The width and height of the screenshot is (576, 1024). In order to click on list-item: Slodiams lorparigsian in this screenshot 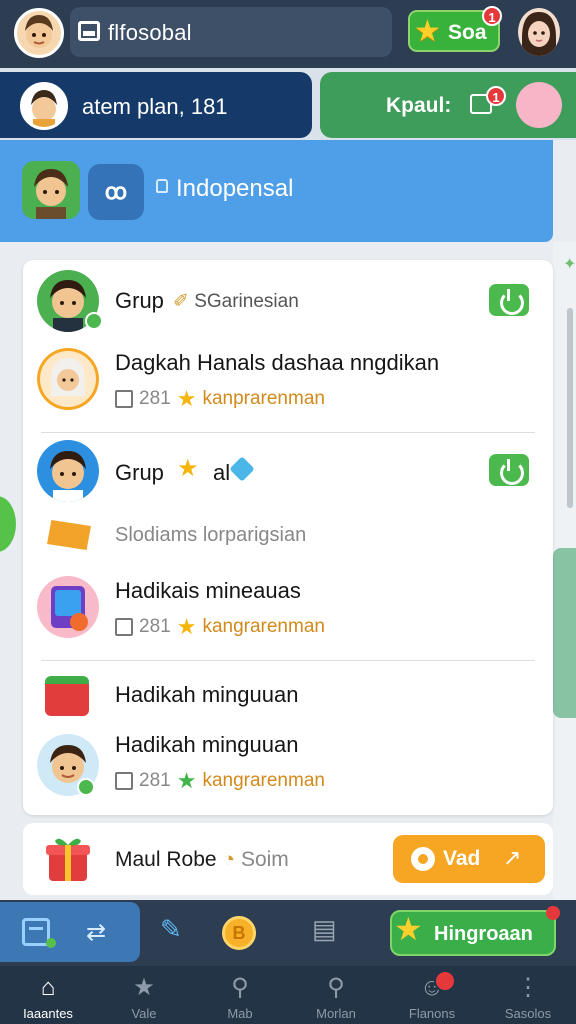, I will do `click(288, 540)`.